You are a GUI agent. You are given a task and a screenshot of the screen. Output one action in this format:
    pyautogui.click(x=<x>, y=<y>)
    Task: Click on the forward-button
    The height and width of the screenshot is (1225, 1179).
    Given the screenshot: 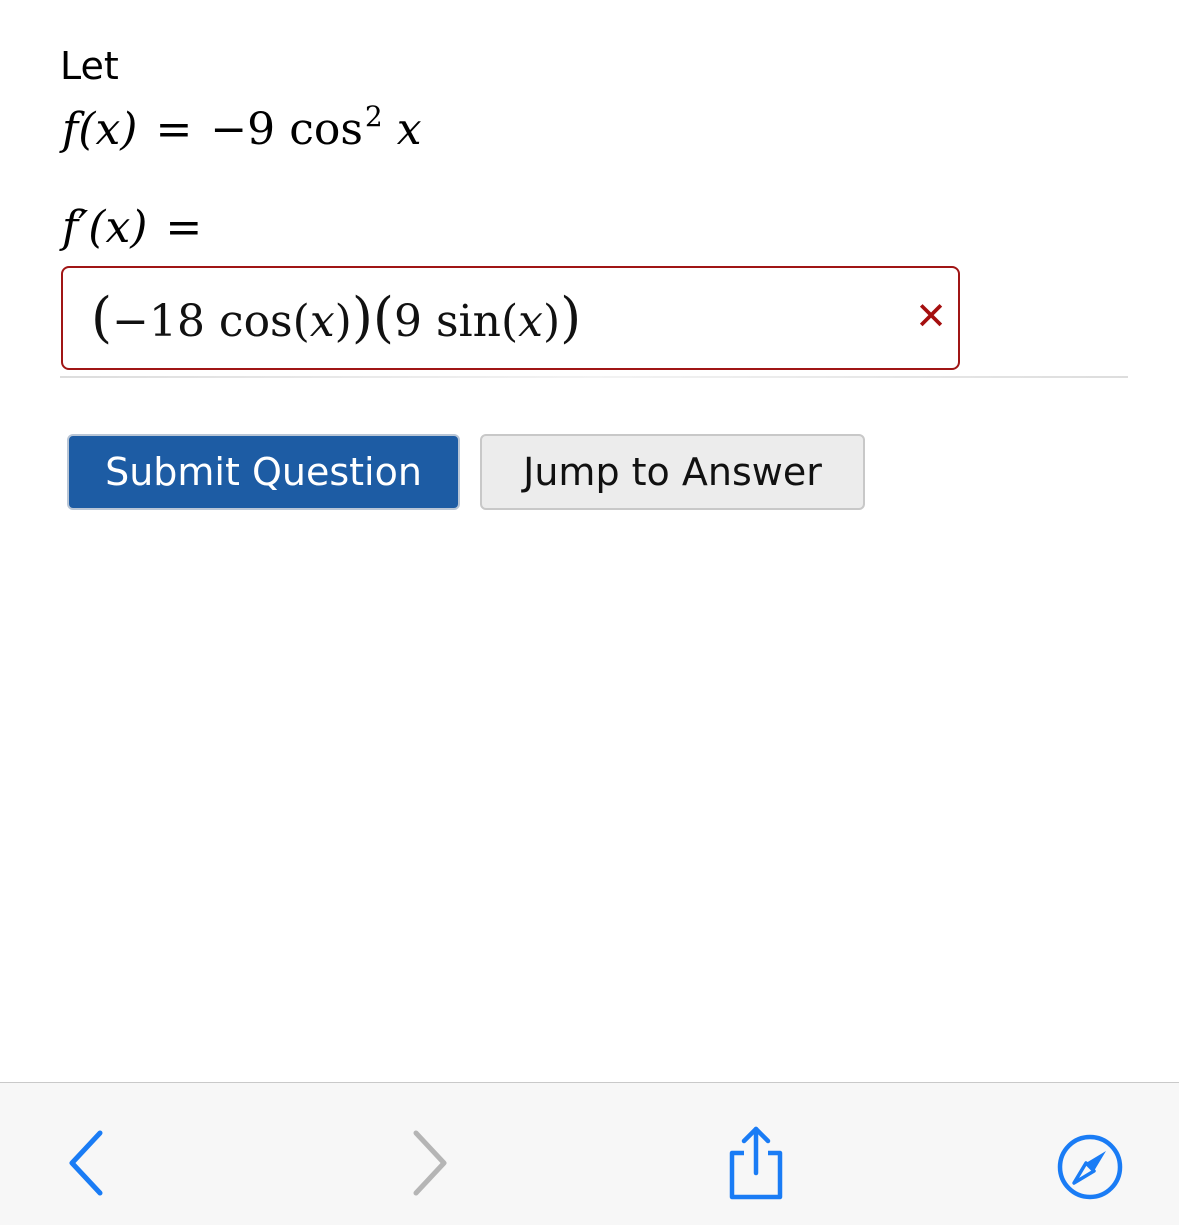 What is the action you would take?
    pyautogui.click(x=428, y=1161)
    